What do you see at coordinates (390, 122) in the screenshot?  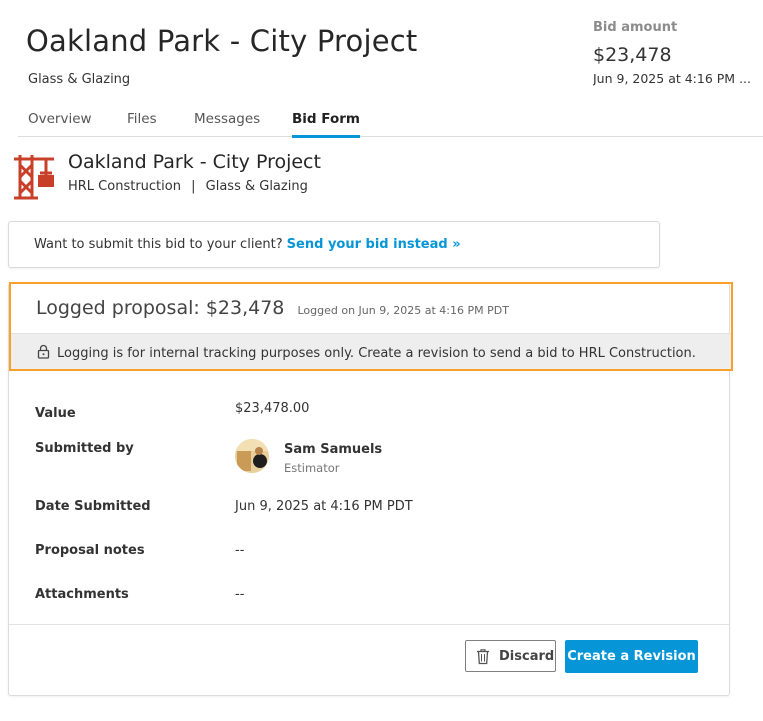 I see `tab-bar: Overview Files Messages Bid Form` at bounding box center [390, 122].